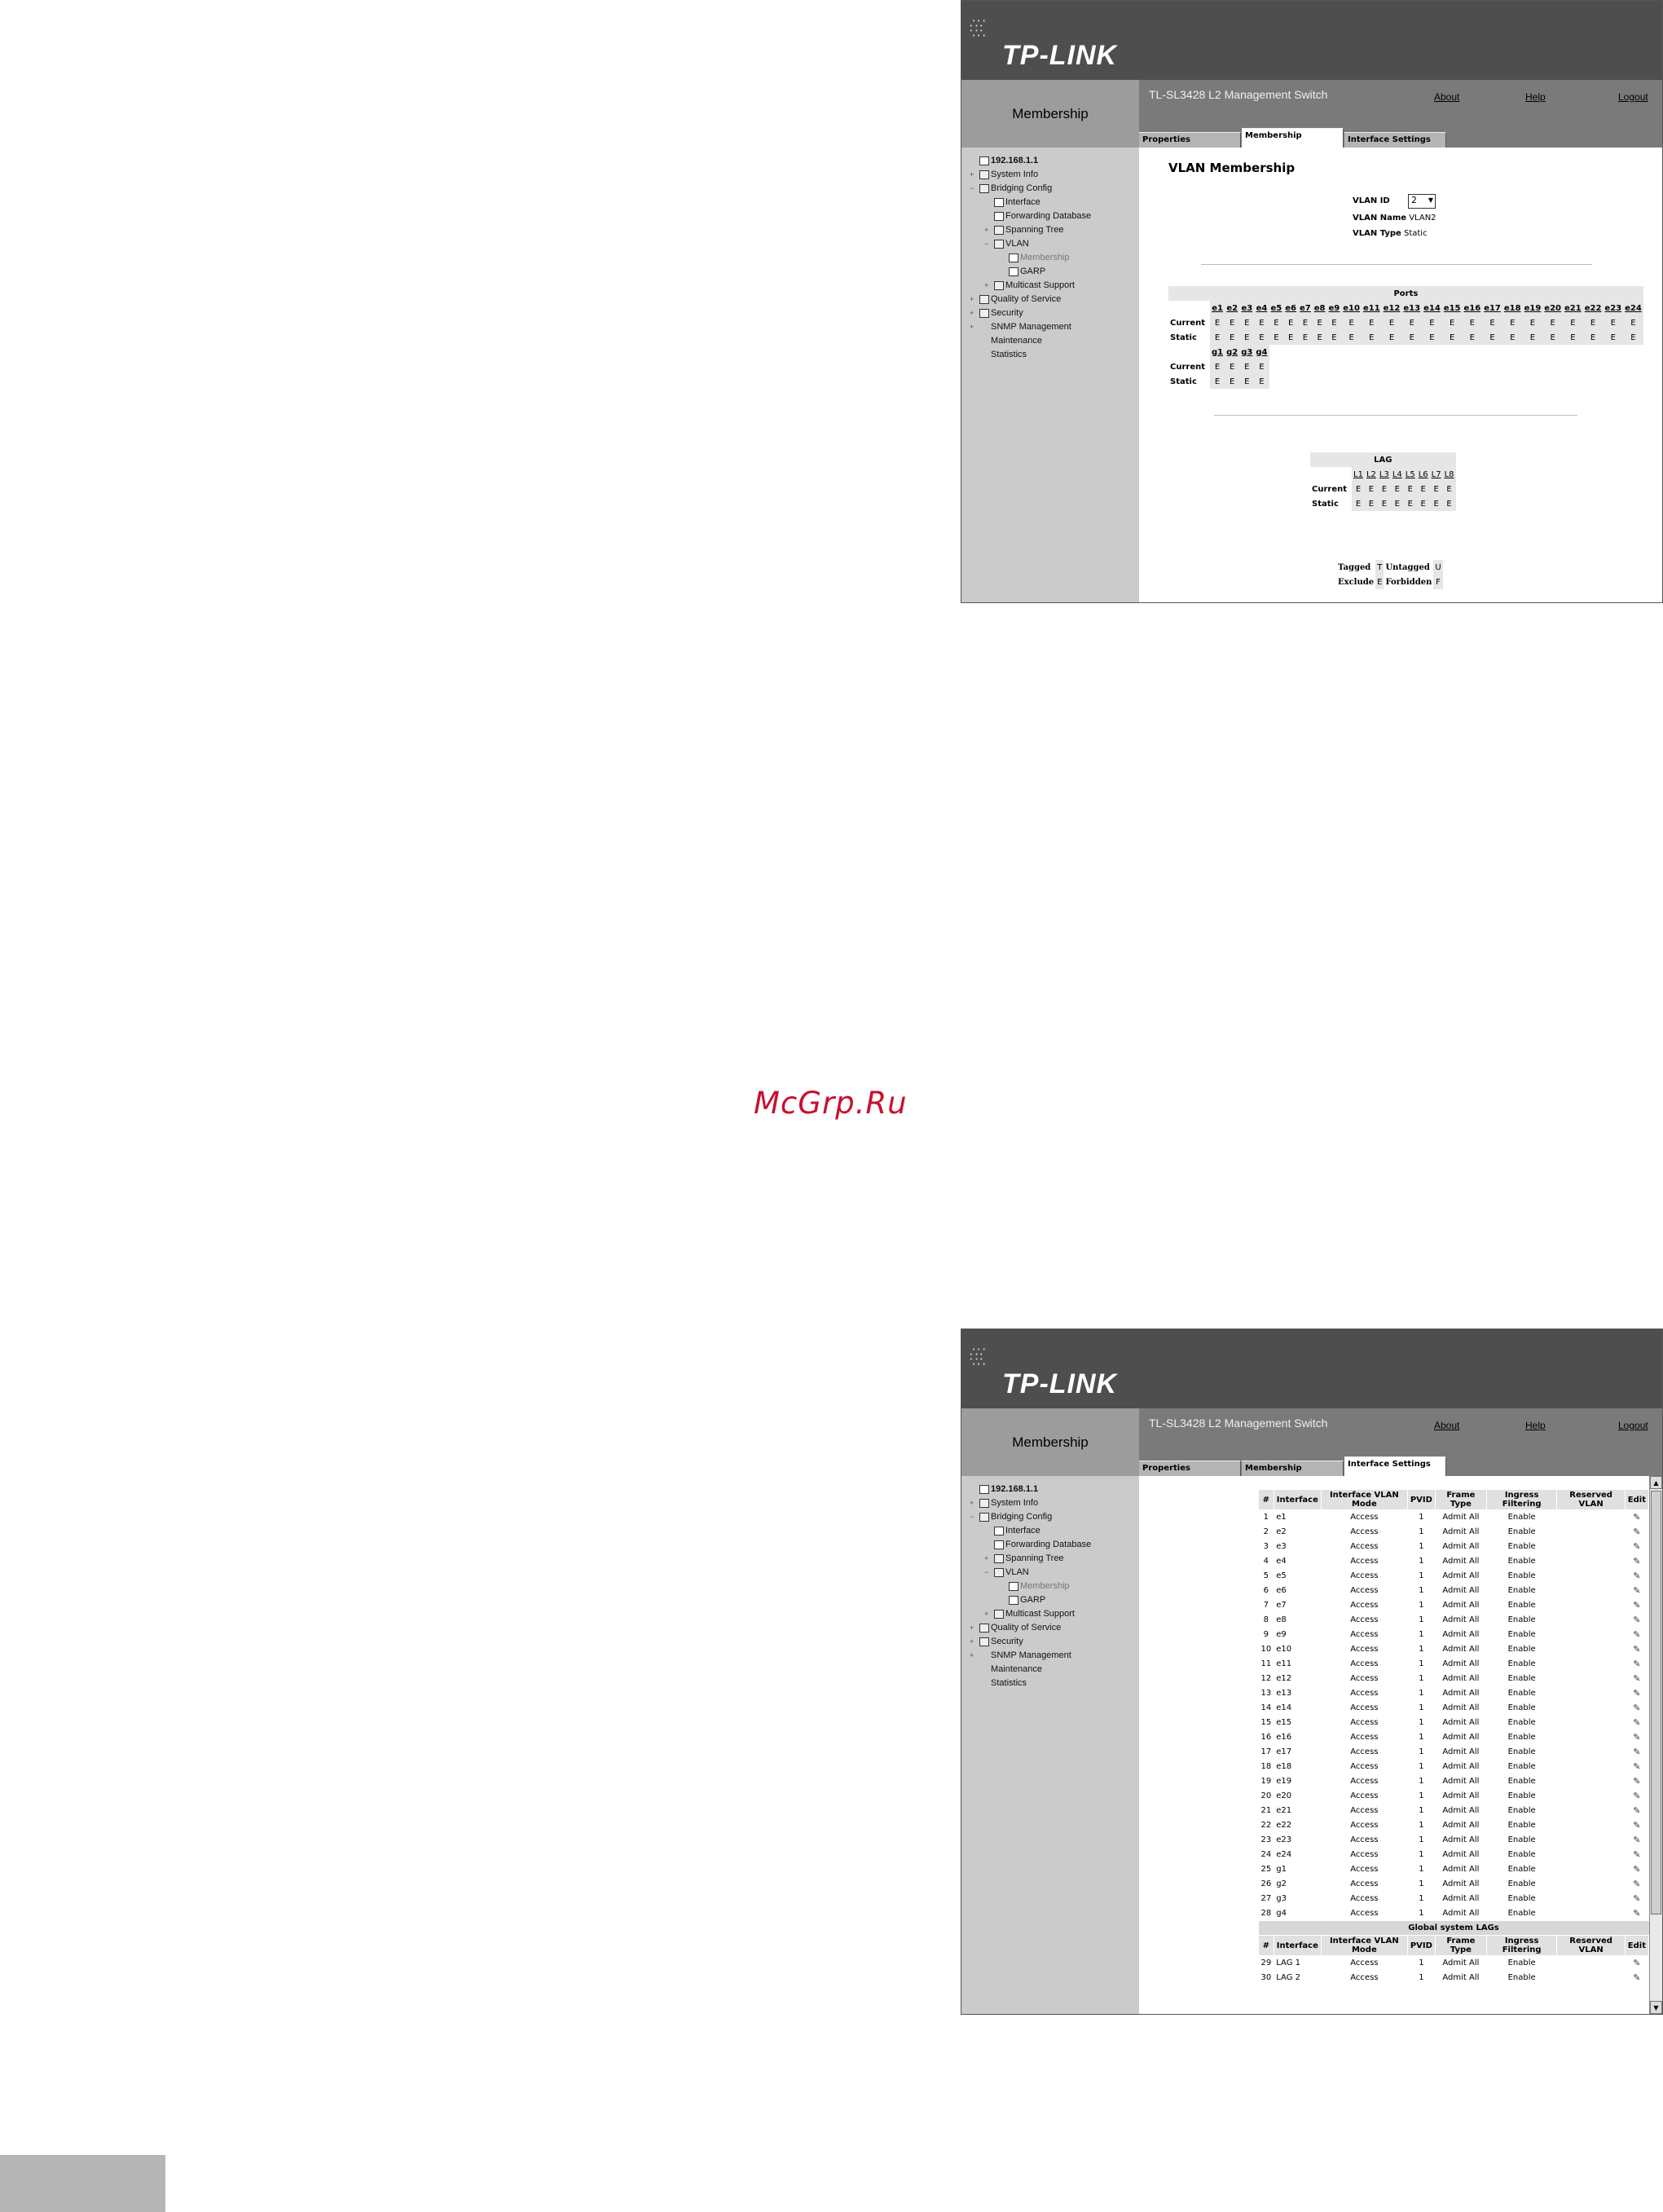 The image size is (1663, 2212). Describe the element at coordinates (1656, 1482) in the screenshot. I see `scroll-up-icon: ▲` at that location.